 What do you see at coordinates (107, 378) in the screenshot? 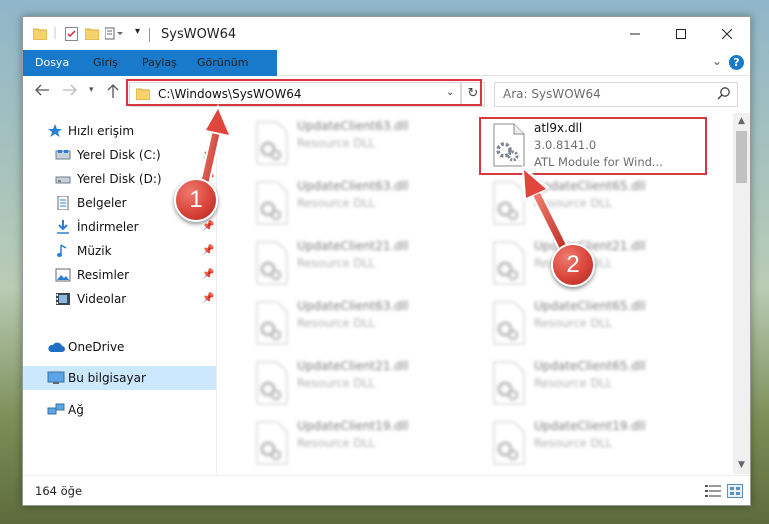
I see `sidebar-item-label: Bu bilgisayar` at bounding box center [107, 378].